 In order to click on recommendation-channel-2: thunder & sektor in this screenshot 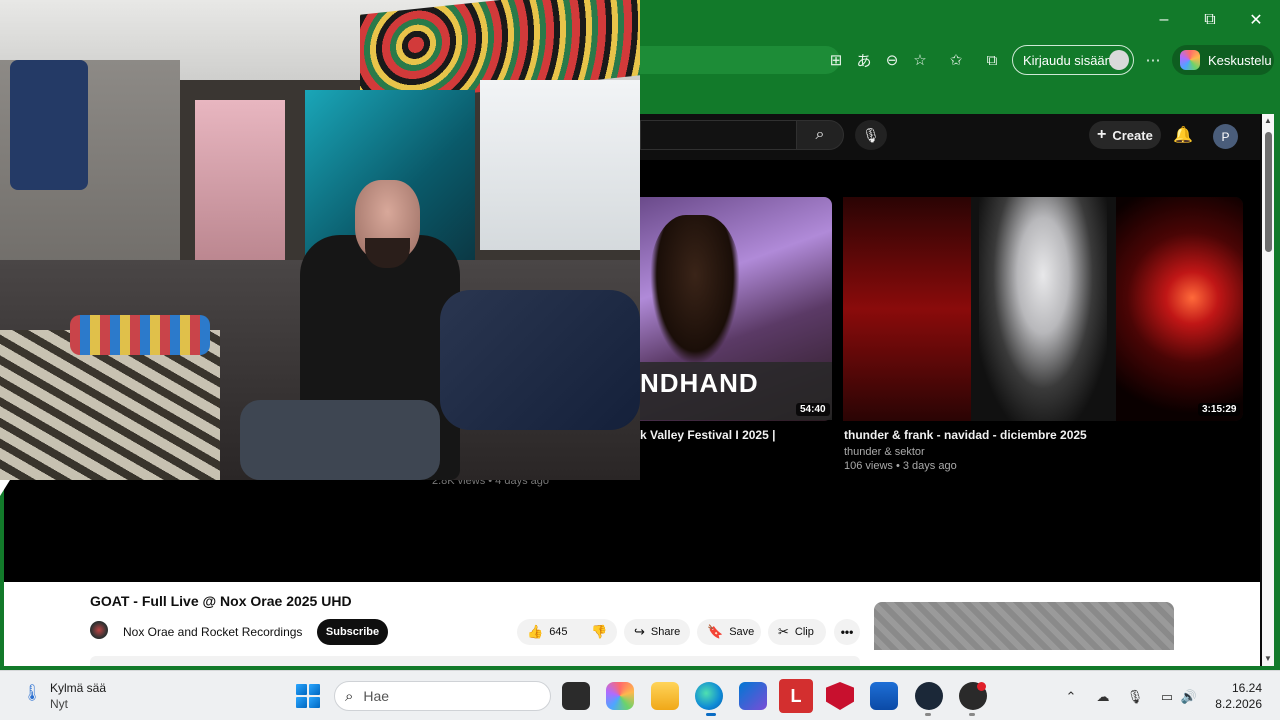, I will do `click(884, 452)`.